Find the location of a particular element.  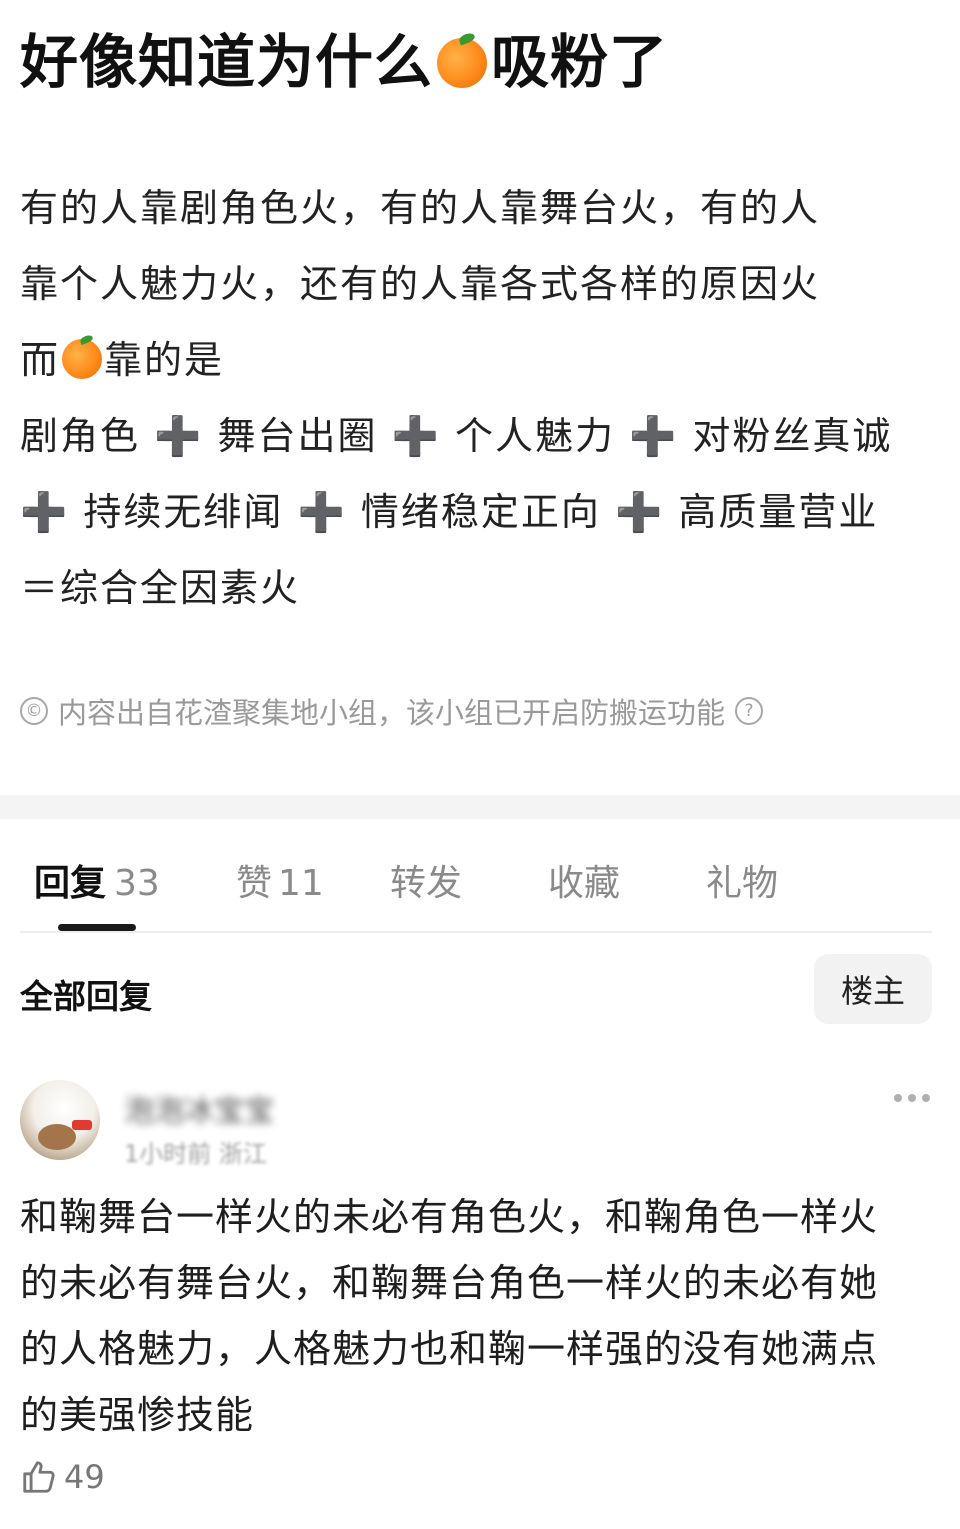

op-only-button: 楼主 is located at coordinates (873, 989).